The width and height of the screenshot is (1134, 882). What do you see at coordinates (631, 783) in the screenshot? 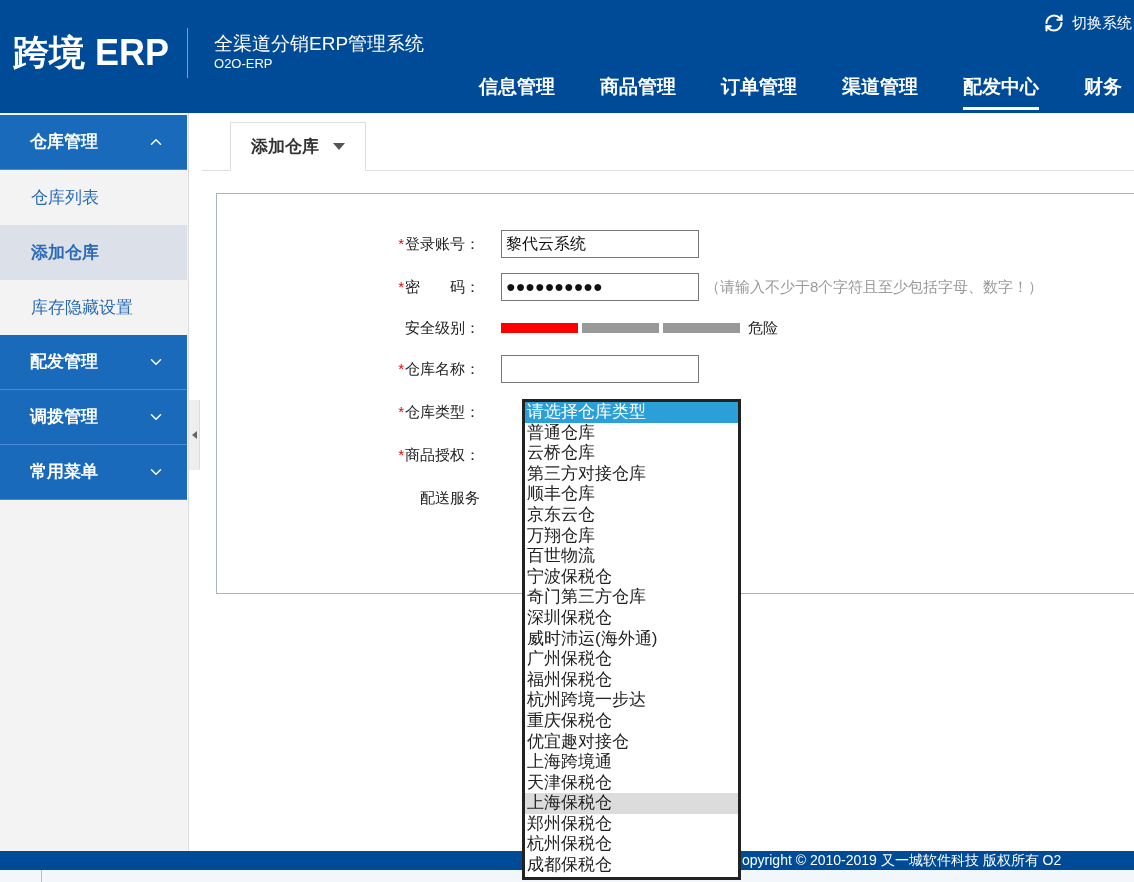
I see `listbox-option: 天津保税仓` at bounding box center [631, 783].